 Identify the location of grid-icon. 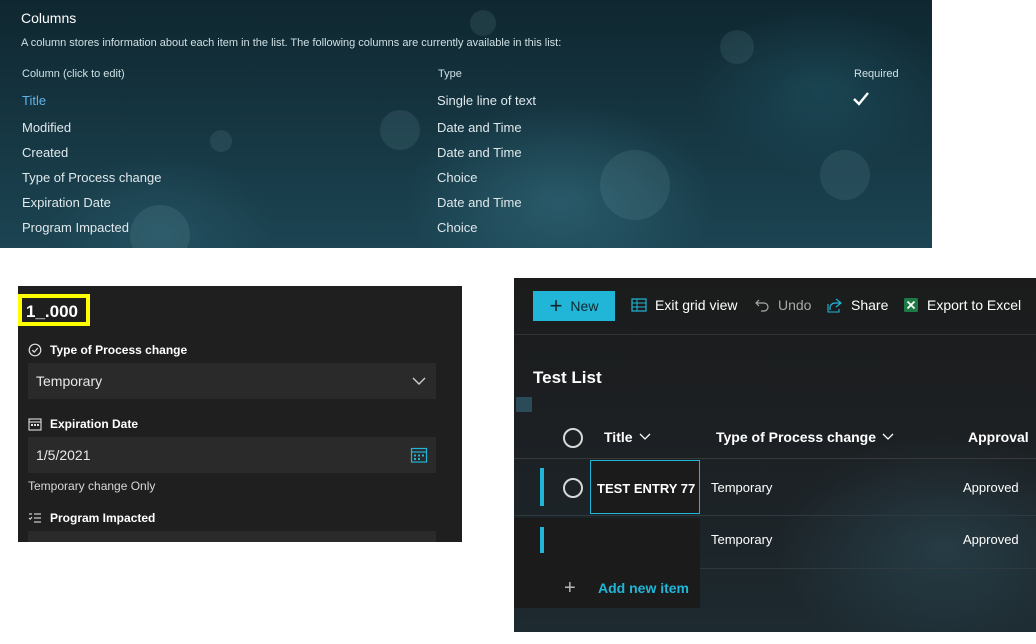
(639, 305).